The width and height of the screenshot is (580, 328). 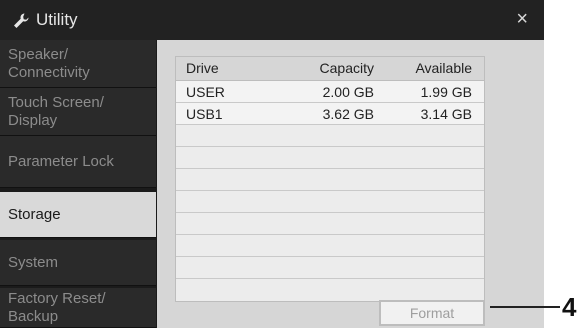 I want to click on sidebar-item-label: Storage, so click(x=34, y=214).